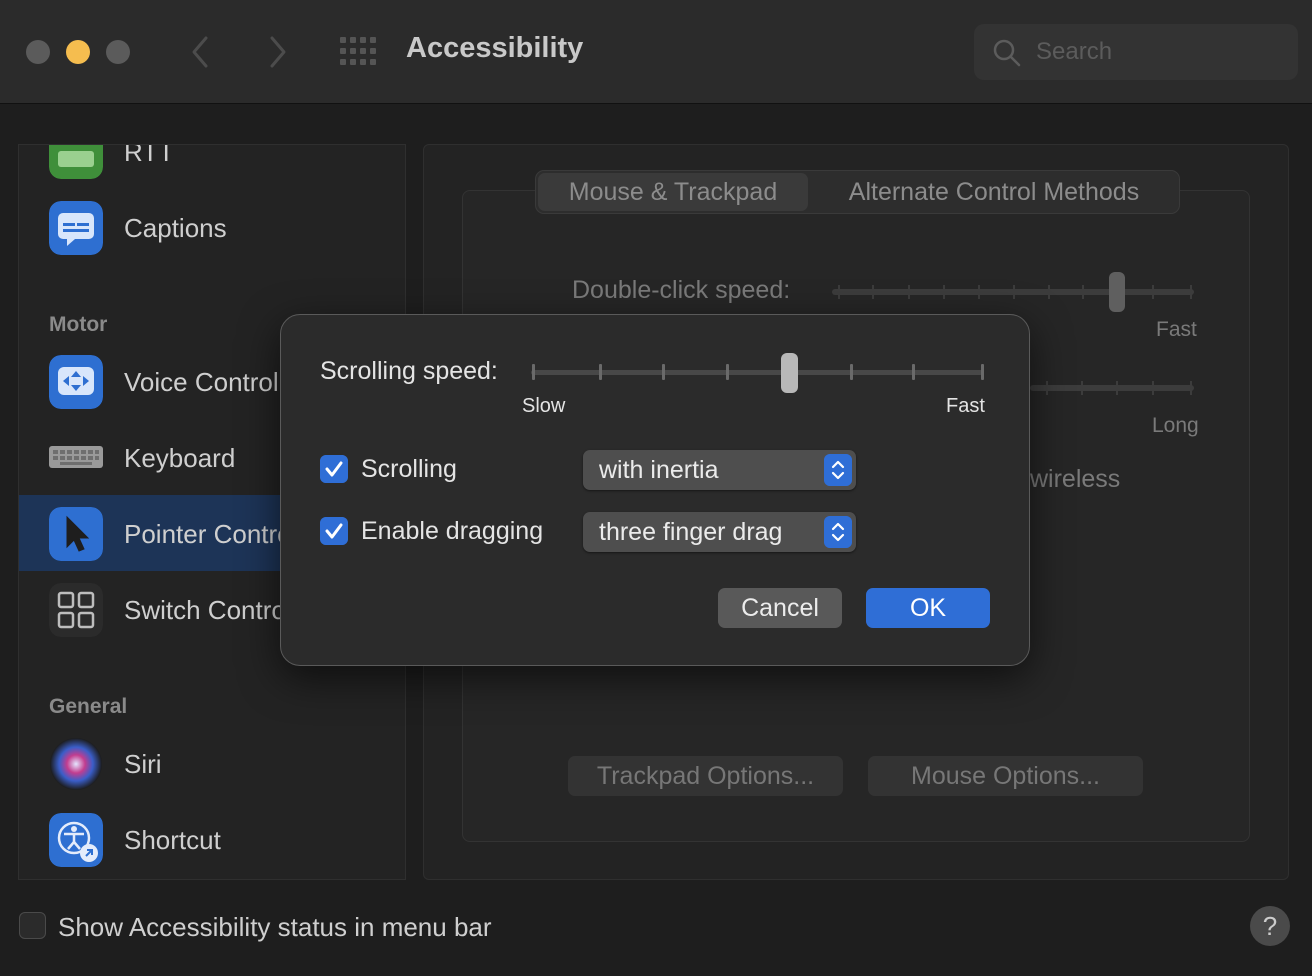  What do you see at coordinates (1270, 926) in the screenshot?
I see `help-button: ?` at bounding box center [1270, 926].